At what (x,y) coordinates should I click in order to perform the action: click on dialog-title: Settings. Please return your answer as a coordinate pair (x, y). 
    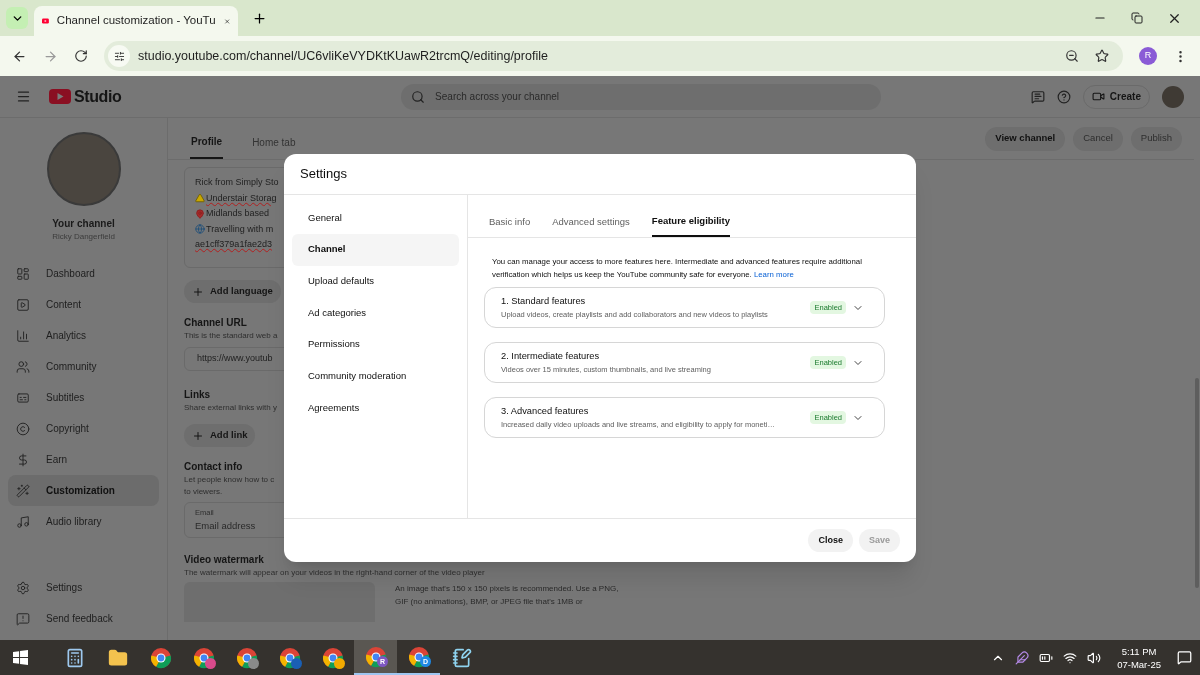
    Looking at the image, I should click on (323, 174).